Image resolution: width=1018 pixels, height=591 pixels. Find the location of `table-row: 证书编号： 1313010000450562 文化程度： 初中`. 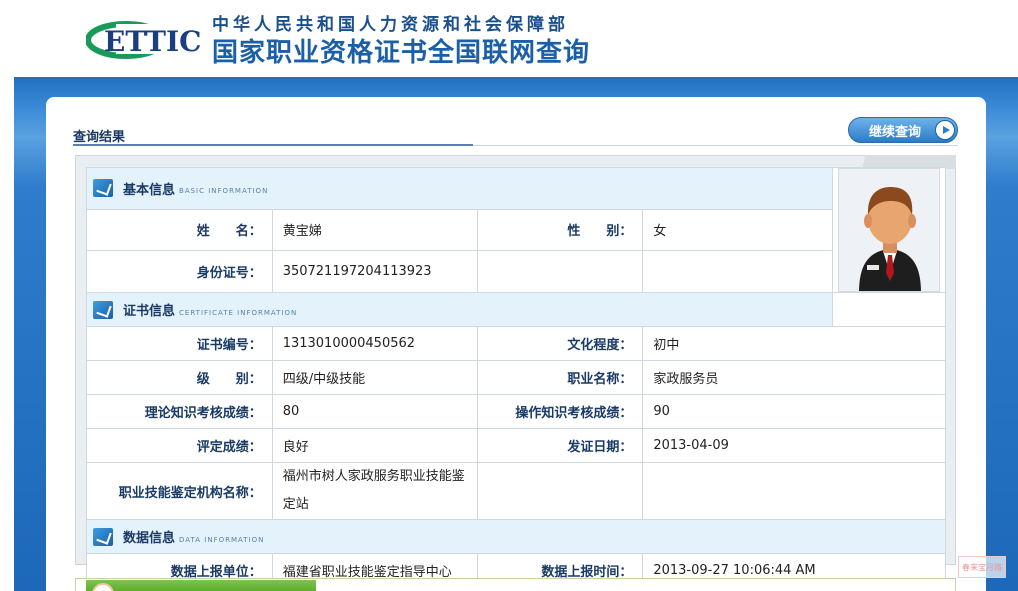

table-row: 证书编号： 1313010000450562 文化程度： 初中 is located at coordinates (516, 343).